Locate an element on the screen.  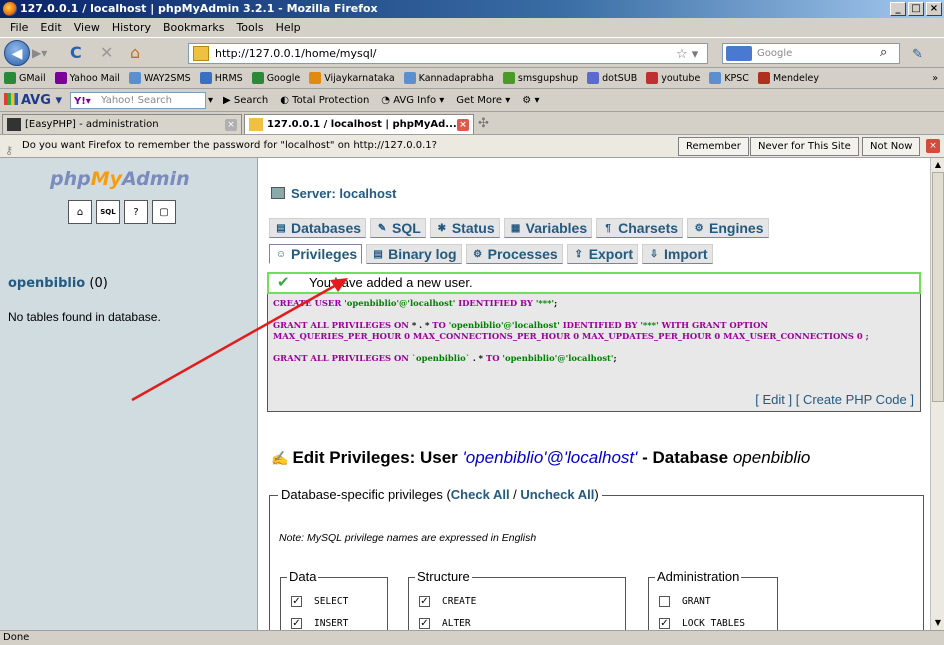
tab-variables: ▦ Variables is located at coordinates (548, 228).